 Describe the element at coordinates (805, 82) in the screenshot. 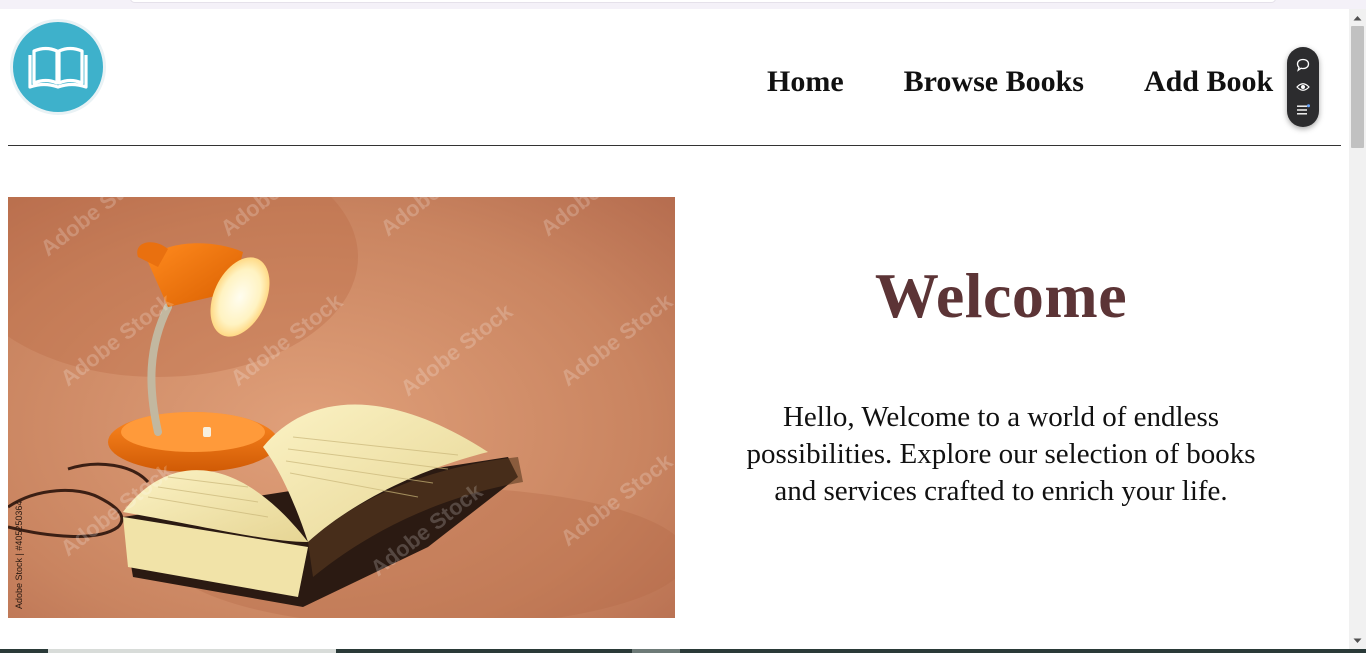

I see `nav-home-link: Home` at that location.